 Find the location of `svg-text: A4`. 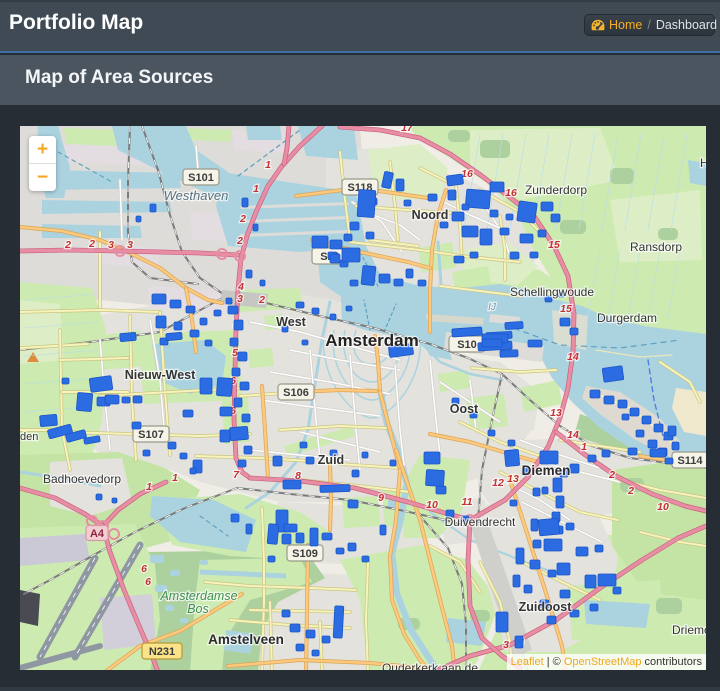

svg-text: A4 is located at coordinates (97, 534).